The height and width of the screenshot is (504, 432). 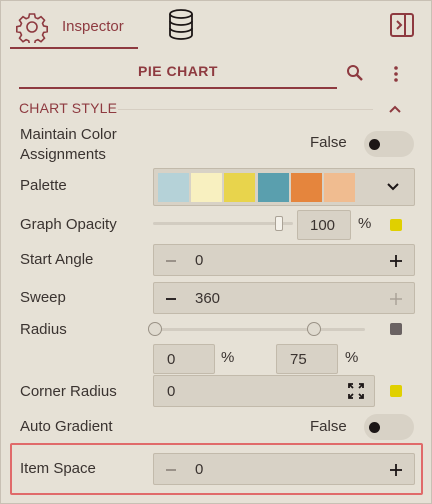 I want to click on graph-opacity-input: 100, so click(x=324, y=225).